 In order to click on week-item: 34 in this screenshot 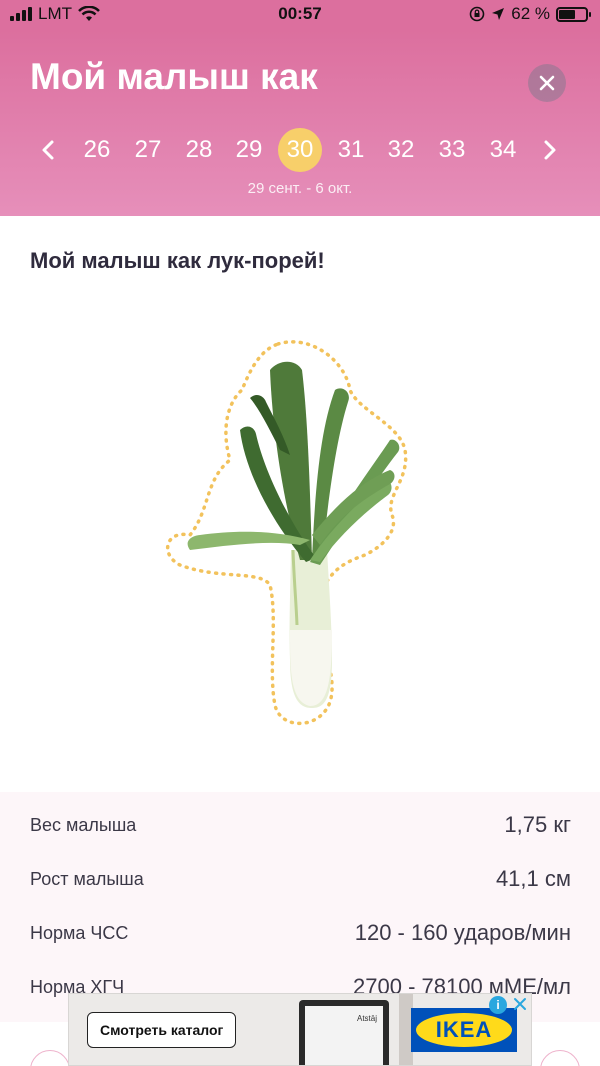, I will do `click(503, 150)`.